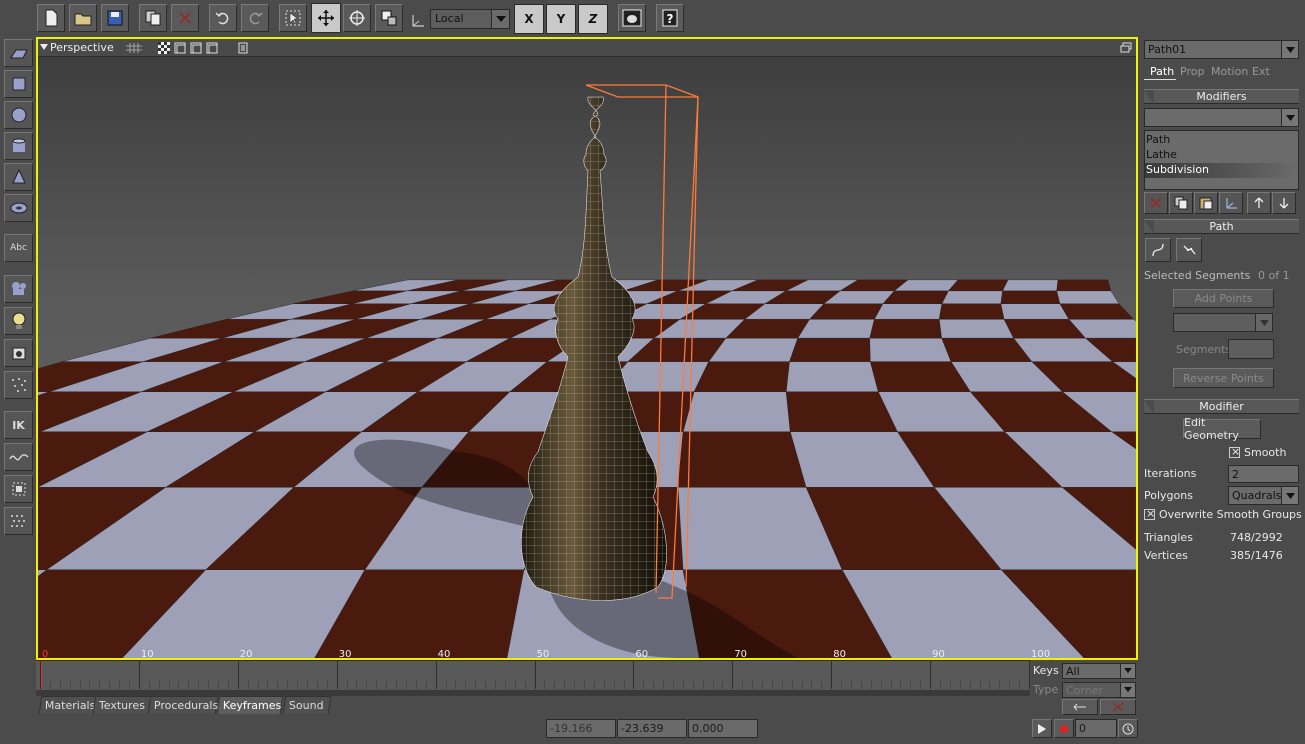 The image size is (1305, 744). Describe the element at coordinates (1156, 203) in the screenshot. I see `remove-modifier-button` at that location.